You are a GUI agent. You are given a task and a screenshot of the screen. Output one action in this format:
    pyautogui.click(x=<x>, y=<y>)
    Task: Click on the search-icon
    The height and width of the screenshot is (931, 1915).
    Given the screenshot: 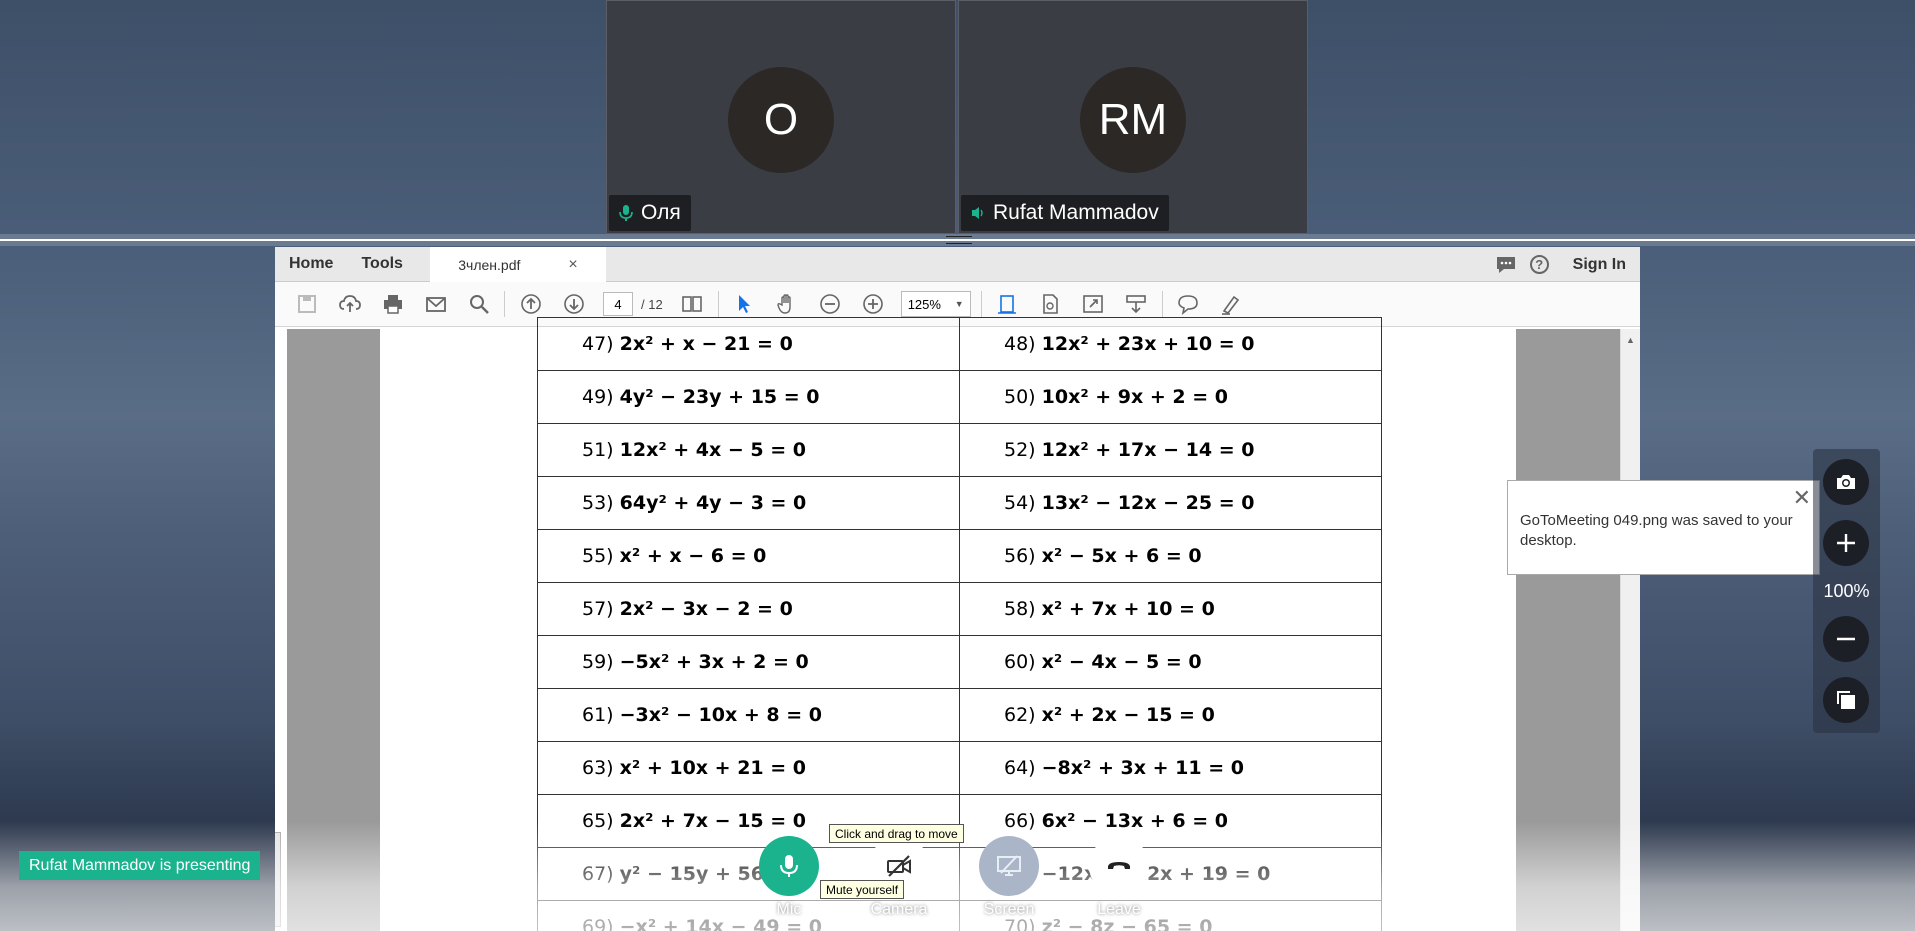 What is the action you would take?
    pyautogui.click(x=478, y=304)
    